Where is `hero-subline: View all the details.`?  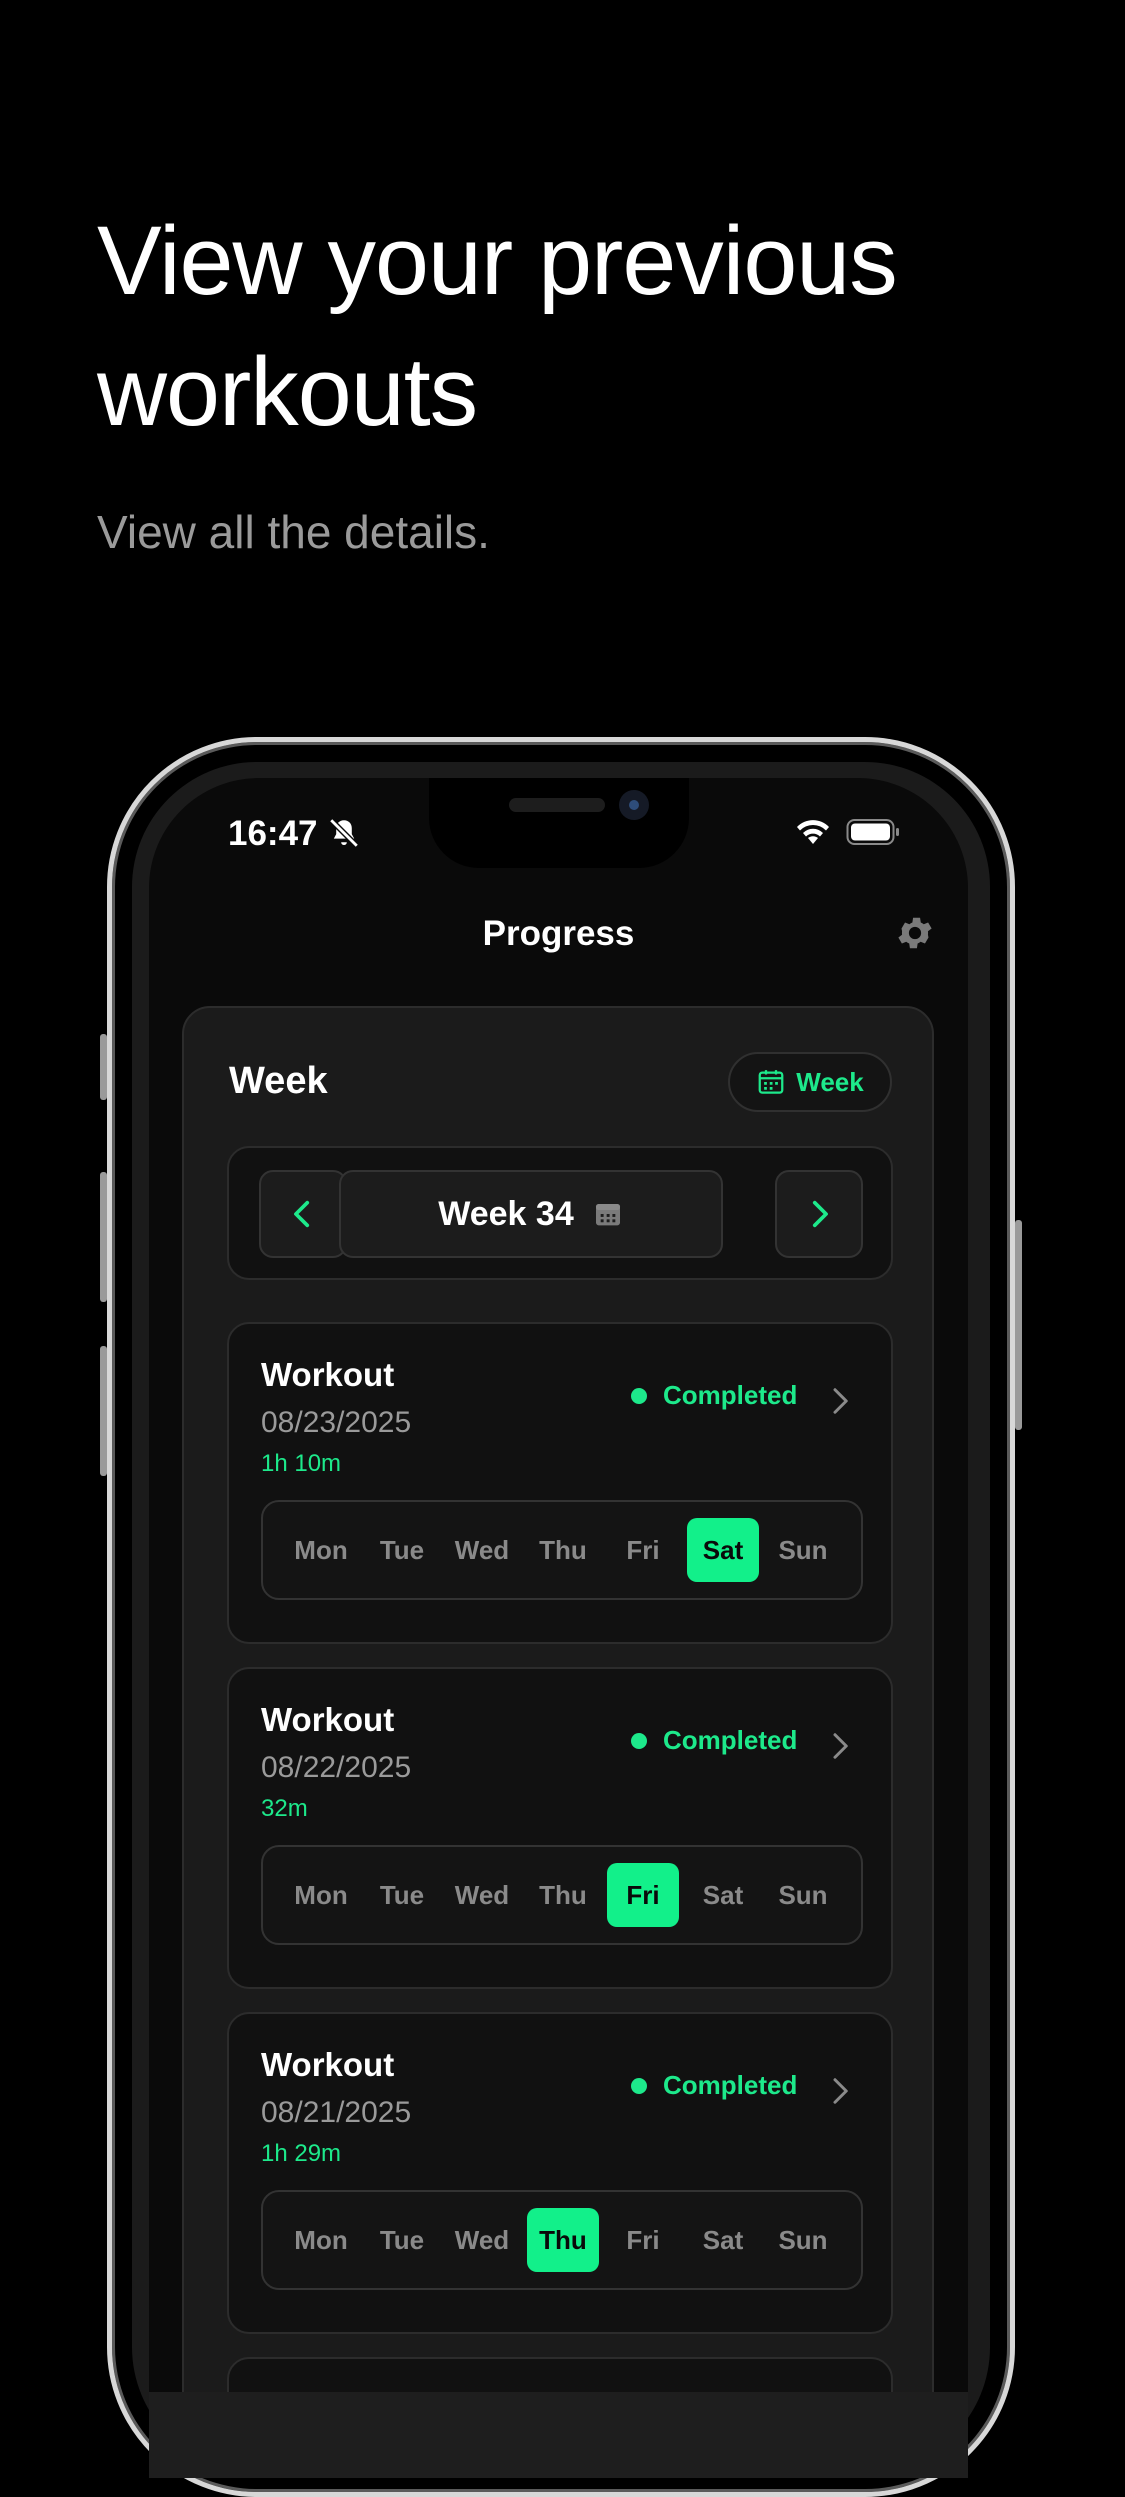
hero-subline: View all the details. is located at coordinates (293, 532).